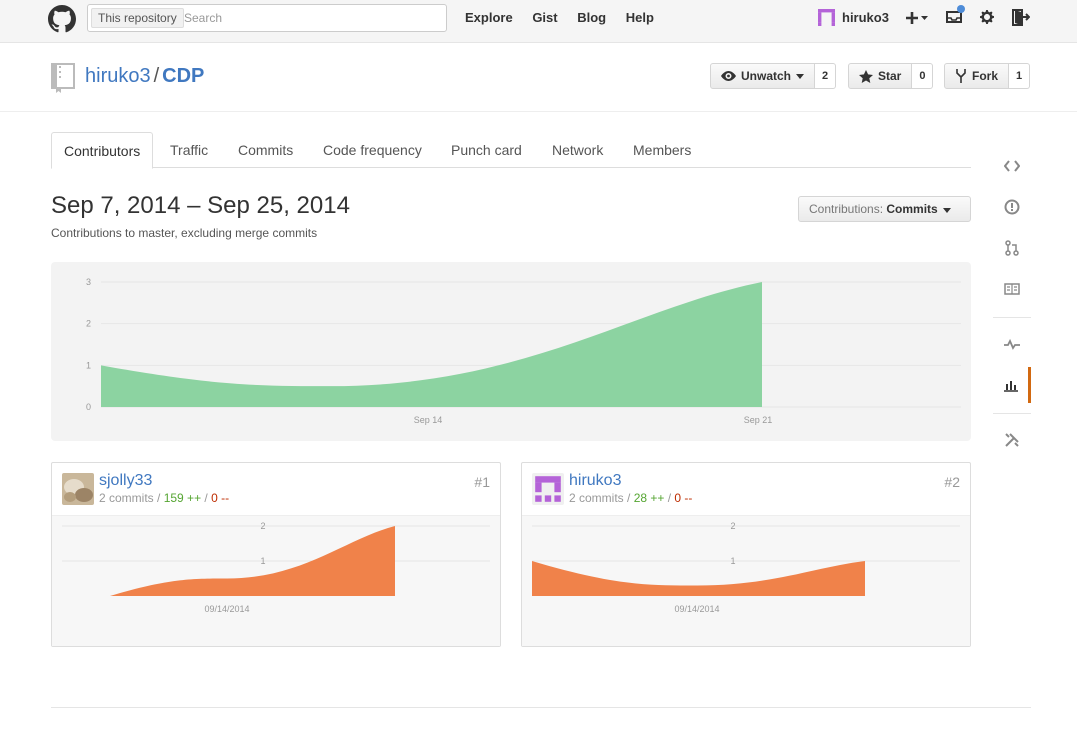 This screenshot has width=1077, height=733. I want to click on search-box: This repository, so click(267, 18).